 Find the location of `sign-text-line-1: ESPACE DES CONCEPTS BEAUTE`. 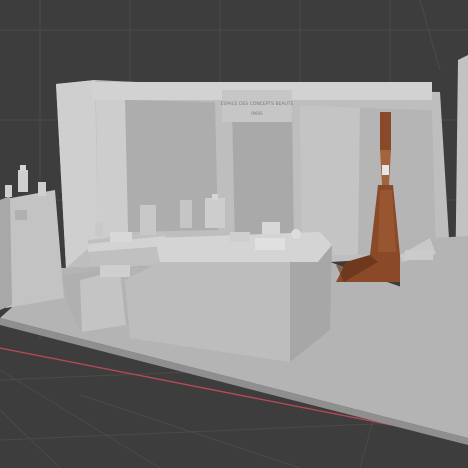

sign-text-line-1: ESPACE DES CONCEPTS BEAUTE is located at coordinates (257, 104).